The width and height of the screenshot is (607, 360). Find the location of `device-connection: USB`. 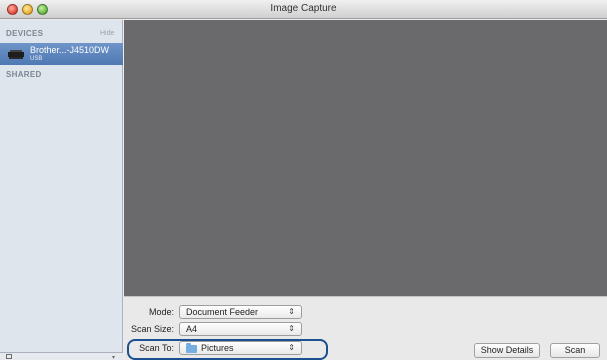

device-connection: USB is located at coordinates (36, 59).